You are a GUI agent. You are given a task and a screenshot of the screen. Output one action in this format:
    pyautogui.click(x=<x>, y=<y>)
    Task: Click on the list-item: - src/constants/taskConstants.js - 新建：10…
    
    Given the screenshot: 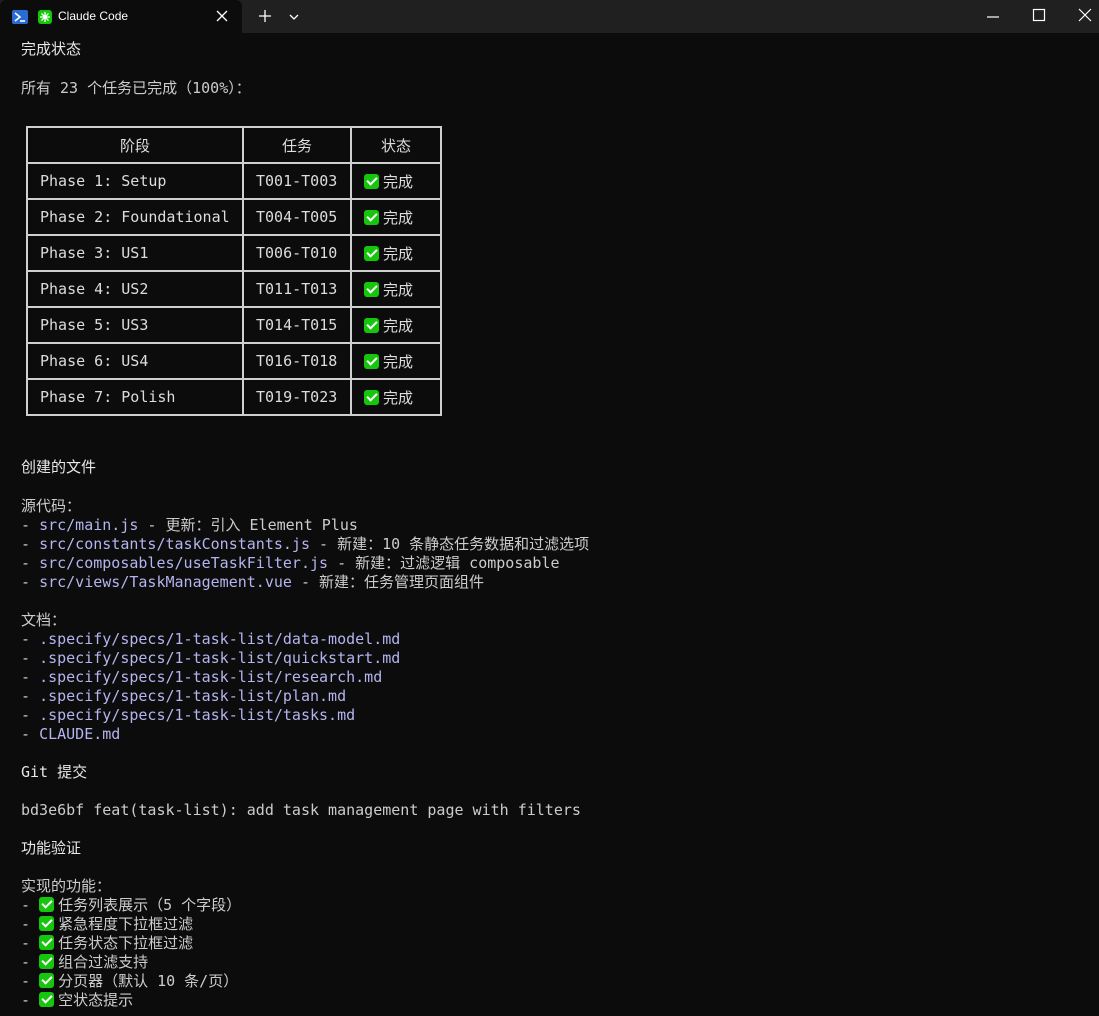 What is the action you would take?
    pyautogui.click(x=305, y=544)
    